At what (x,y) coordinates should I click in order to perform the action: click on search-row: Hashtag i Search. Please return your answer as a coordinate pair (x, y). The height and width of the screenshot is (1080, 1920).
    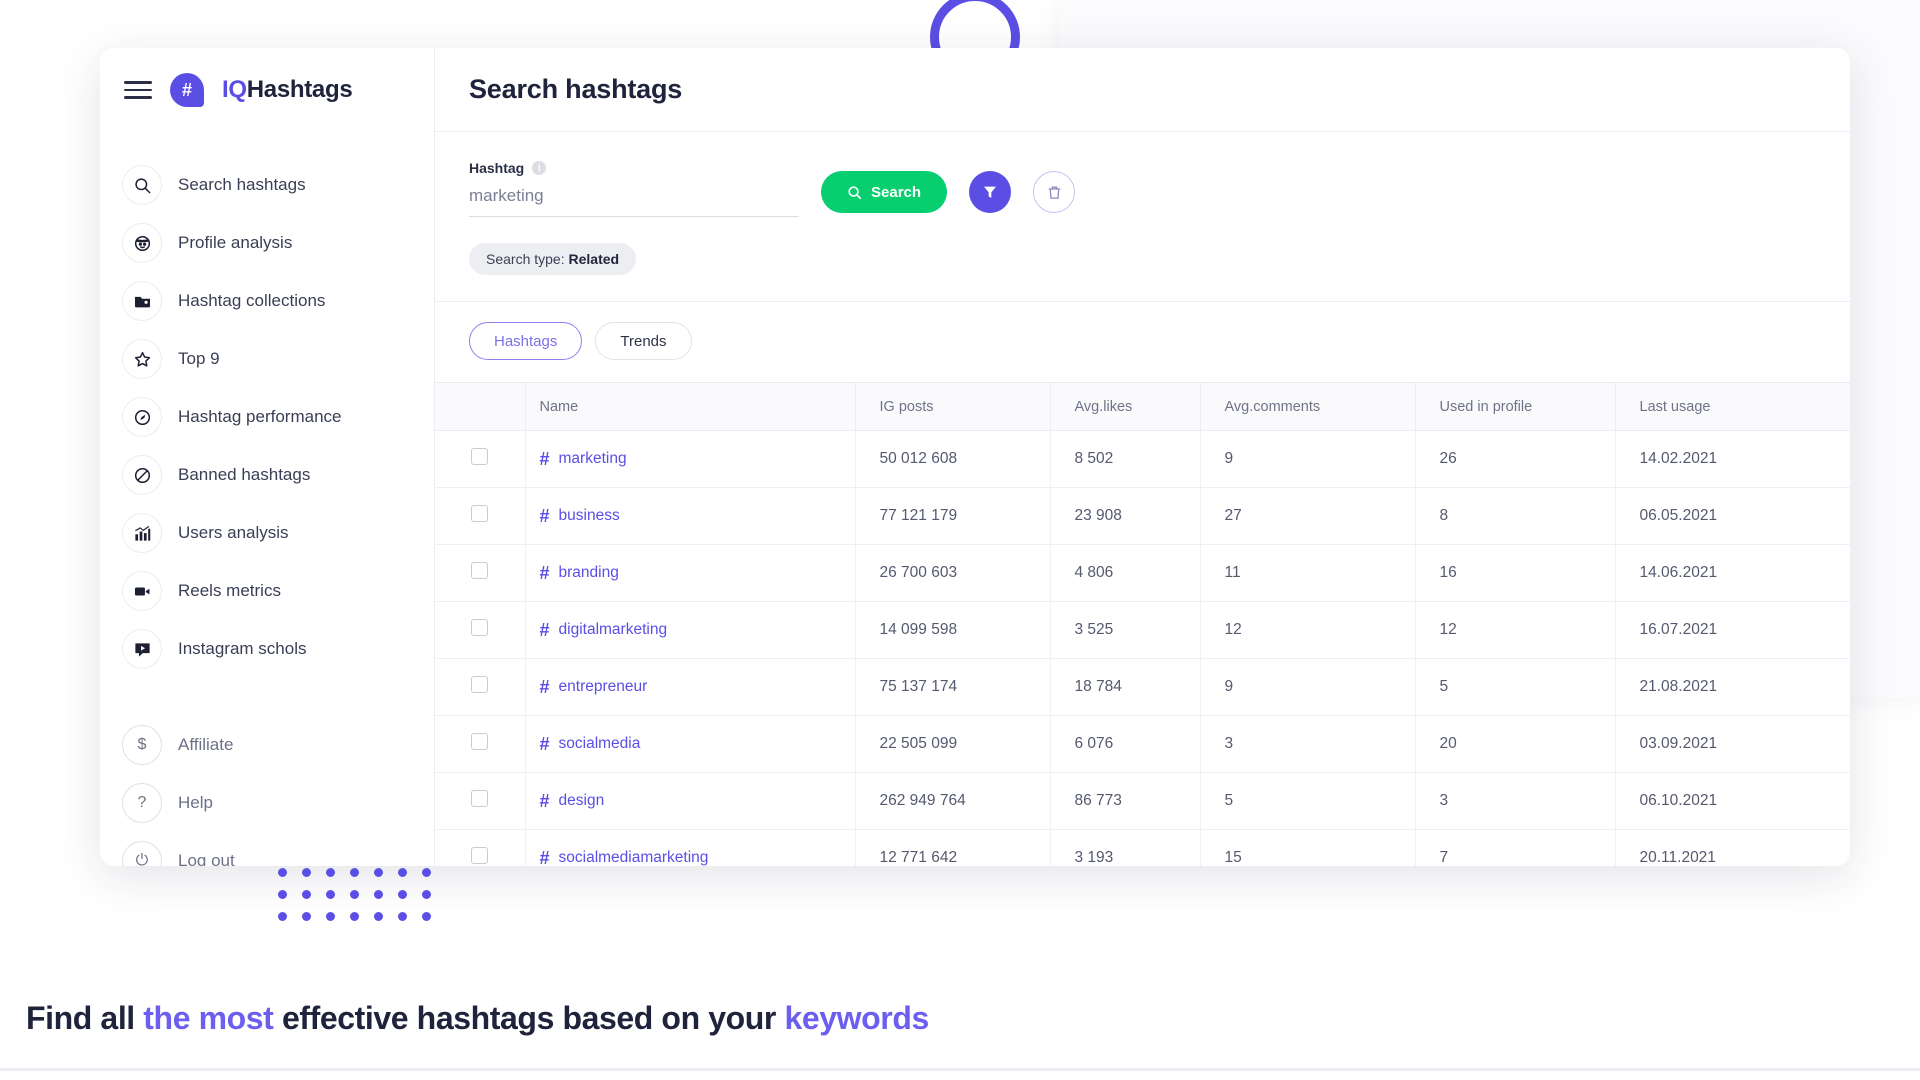
    Looking at the image, I should click on (1142, 188).